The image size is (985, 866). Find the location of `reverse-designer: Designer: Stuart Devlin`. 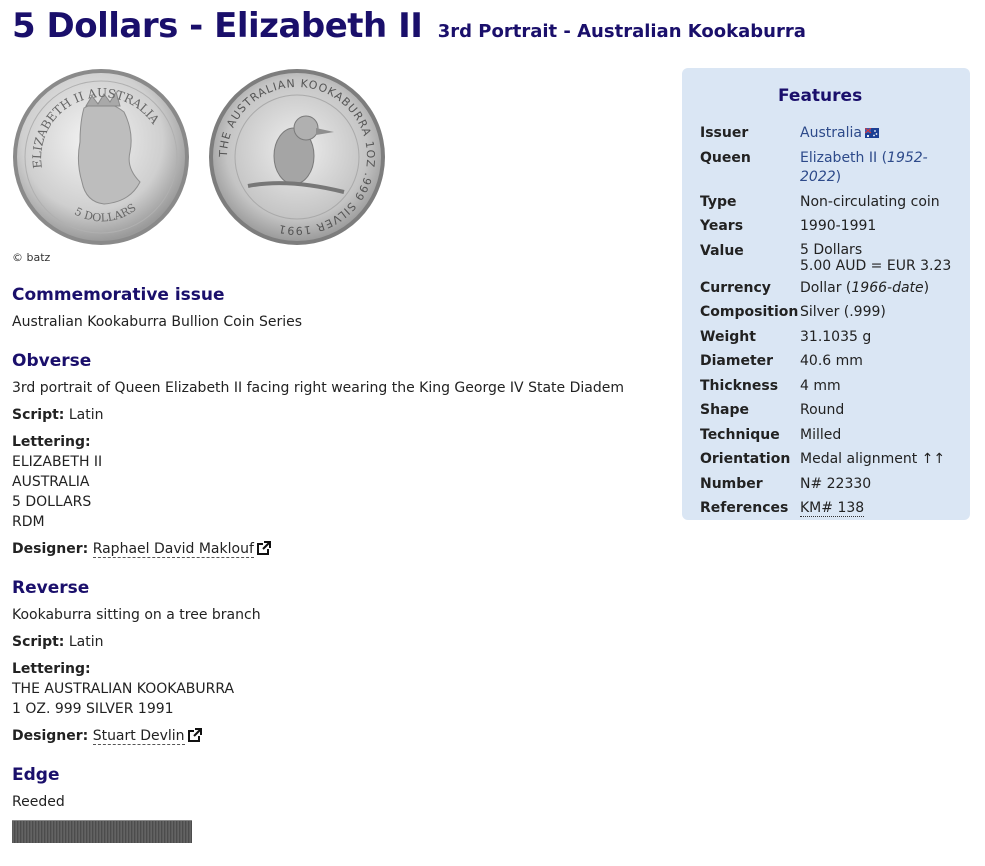

reverse-designer: Designer: Stuart Devlin is located at coordinates (332, 736).